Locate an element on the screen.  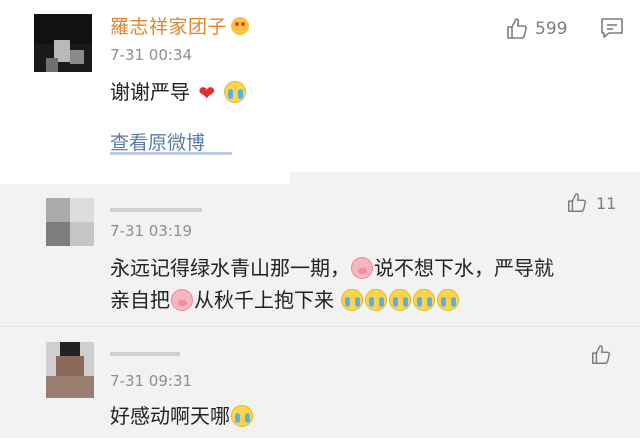
comment-time: 7-31 00:34 is located at coordinates (151, 55).